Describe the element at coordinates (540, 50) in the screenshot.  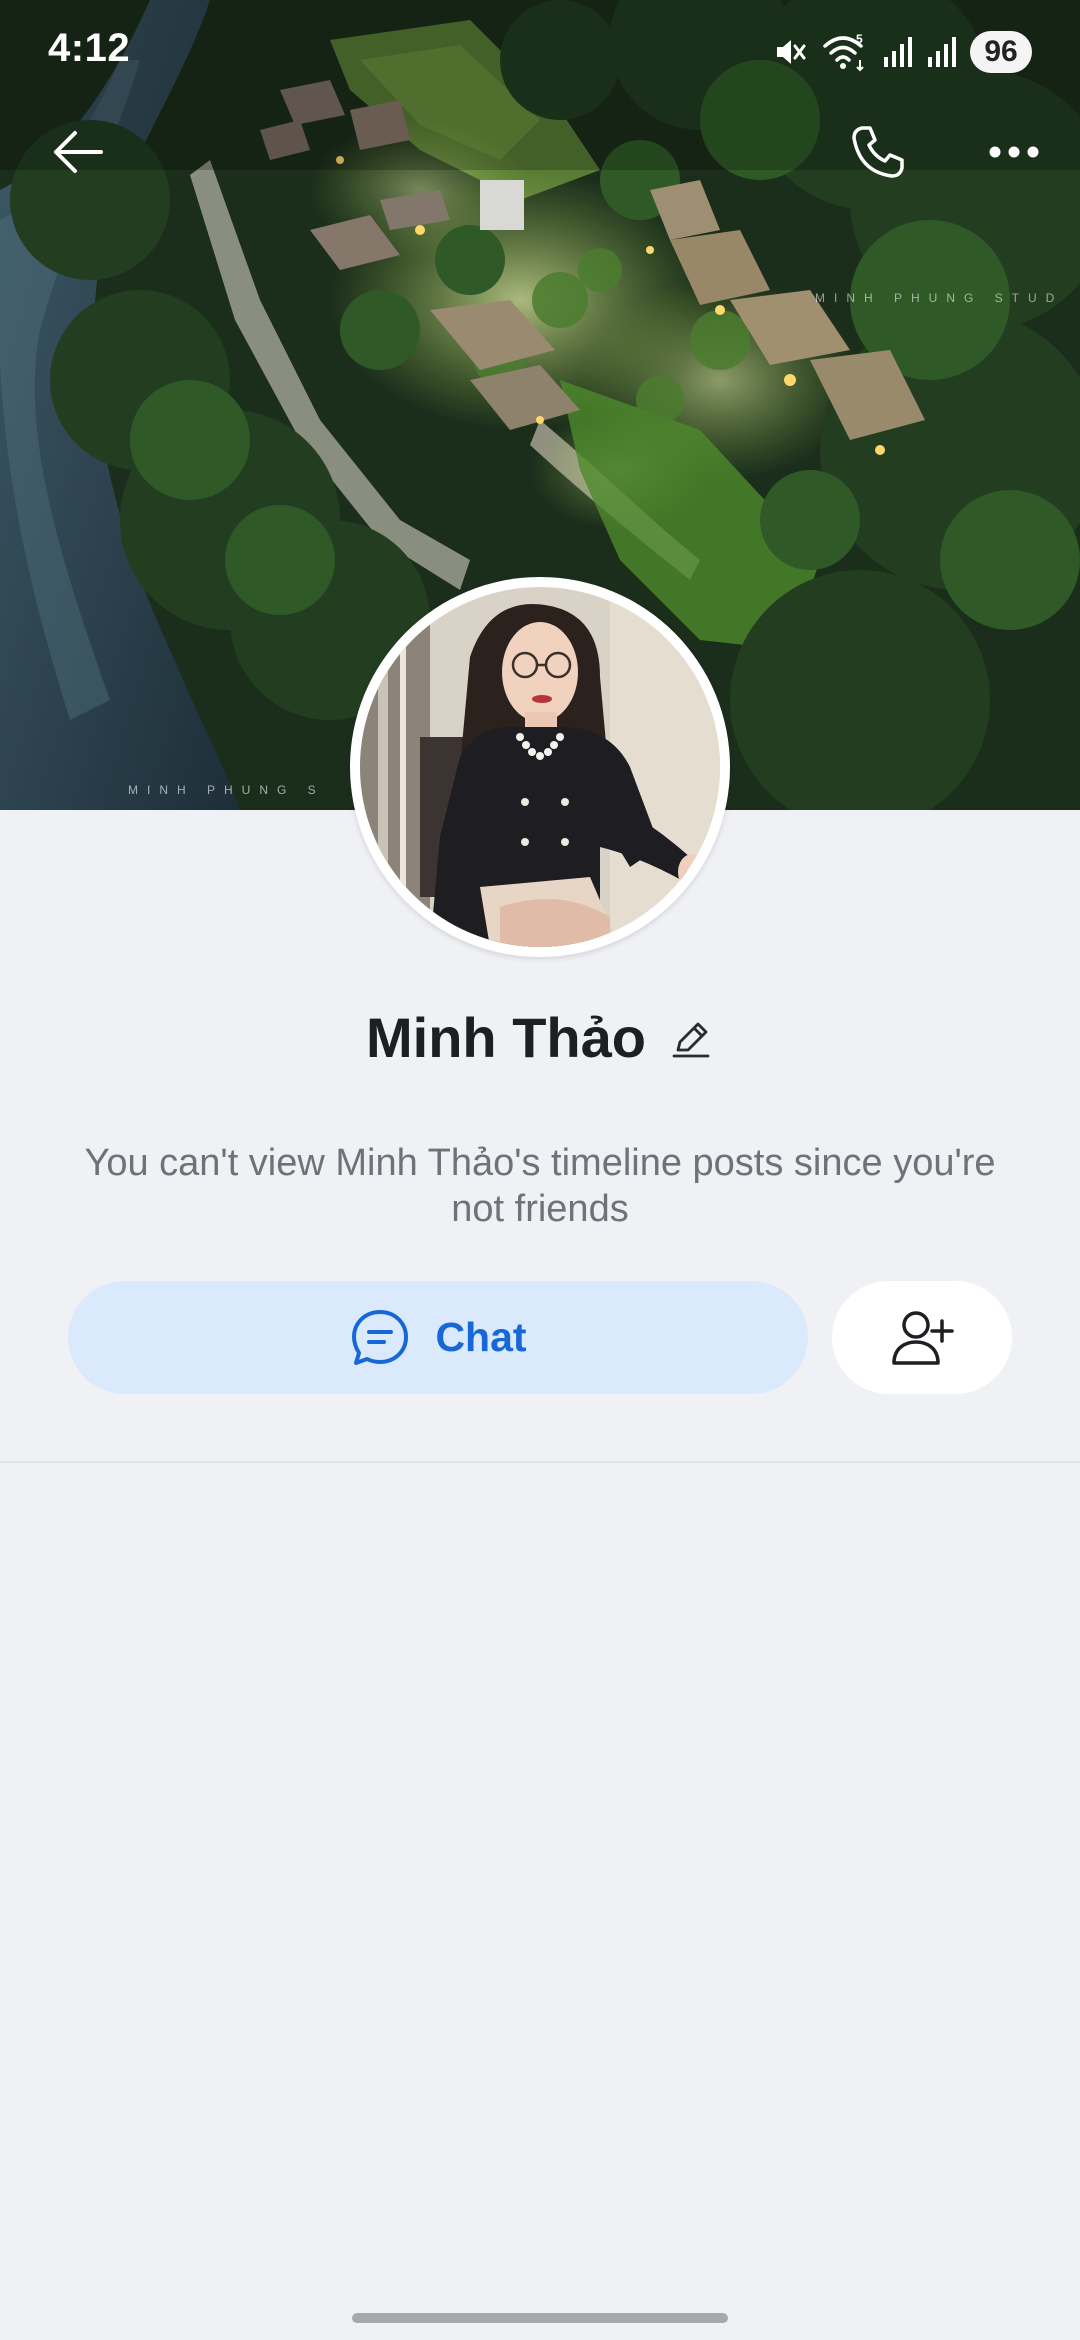
I see `status-bar: 4:12 5 96` at that location.